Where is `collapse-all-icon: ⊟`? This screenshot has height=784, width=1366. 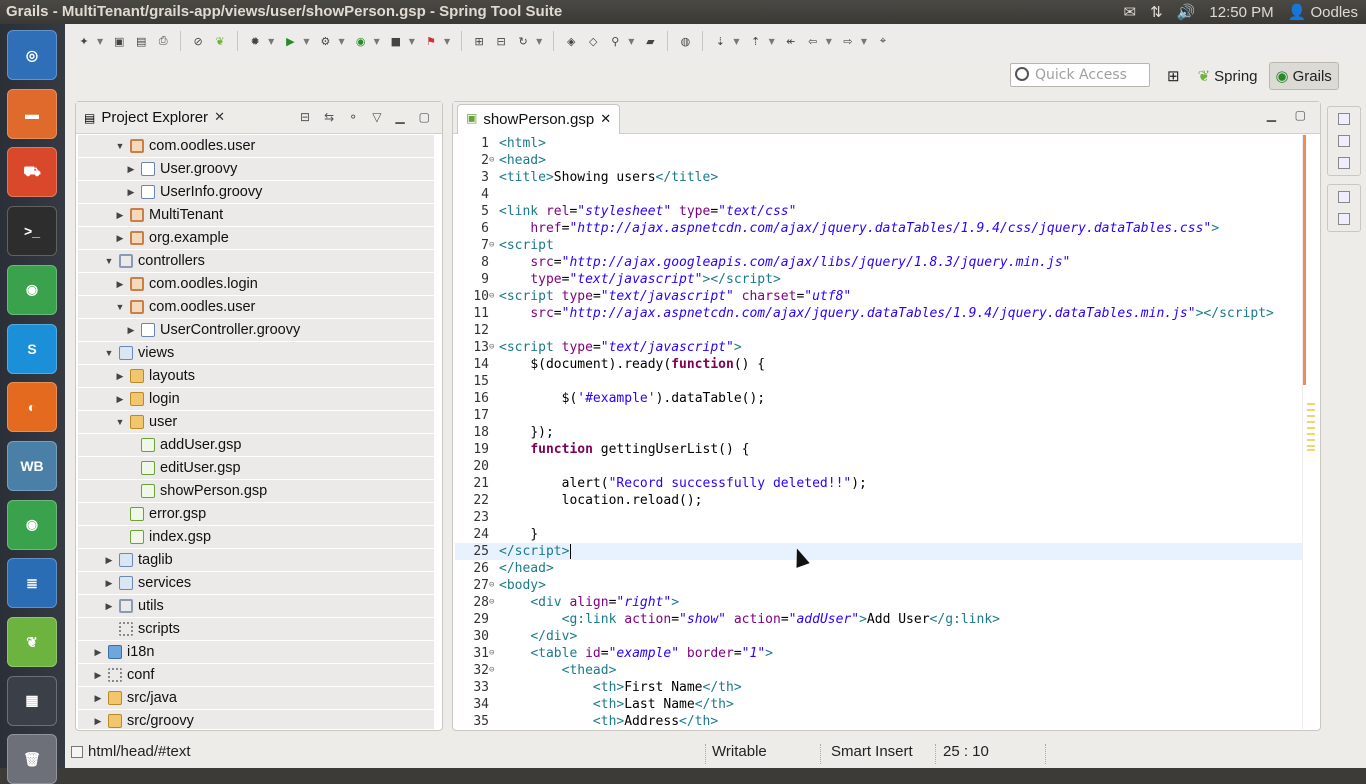 collapse-all-icon: ⊟ is located at coordinates (305, 117).